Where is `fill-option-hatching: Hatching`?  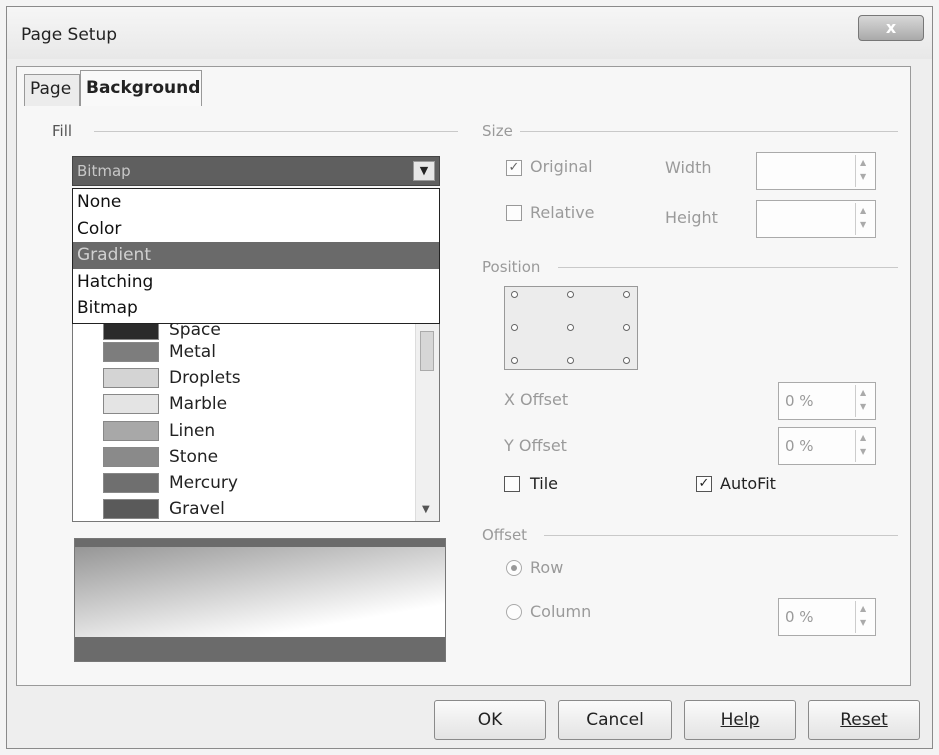
fill-option-hatching: Hatching is located at coordinates (256, 282).